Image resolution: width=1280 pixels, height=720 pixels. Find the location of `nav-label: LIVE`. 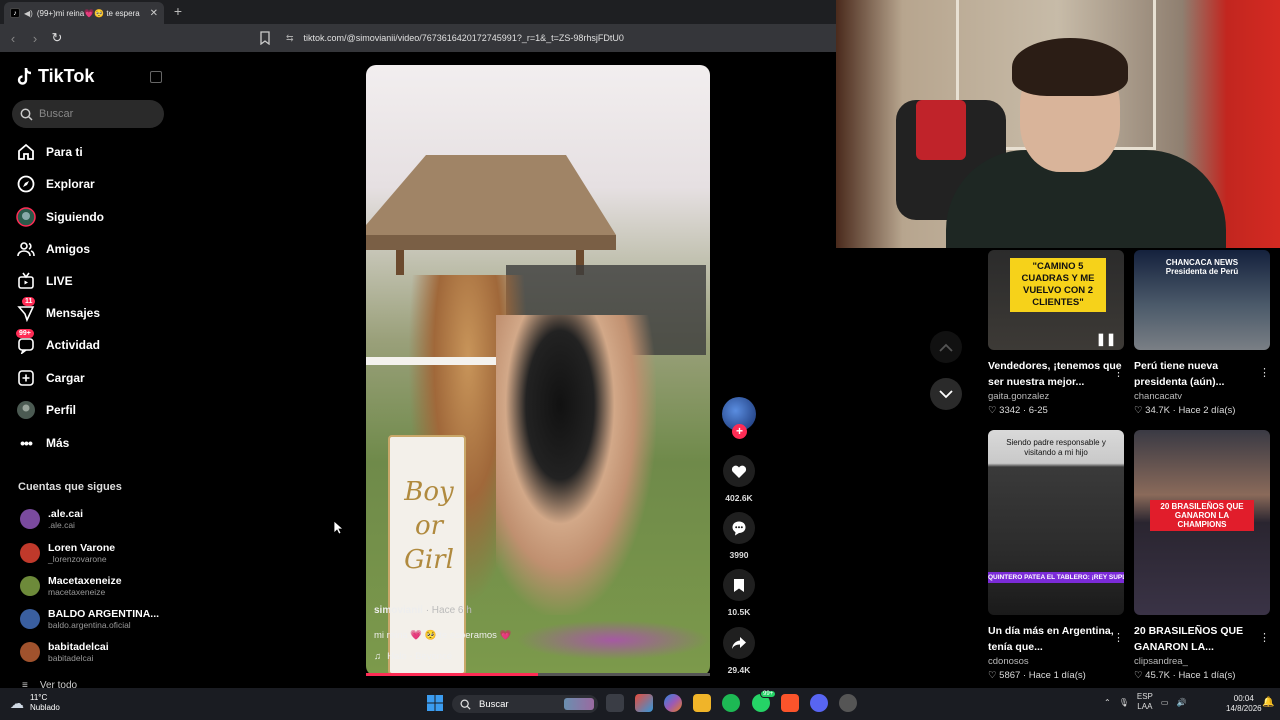

nav-label: LIVE is located at coordinates (59, 281).